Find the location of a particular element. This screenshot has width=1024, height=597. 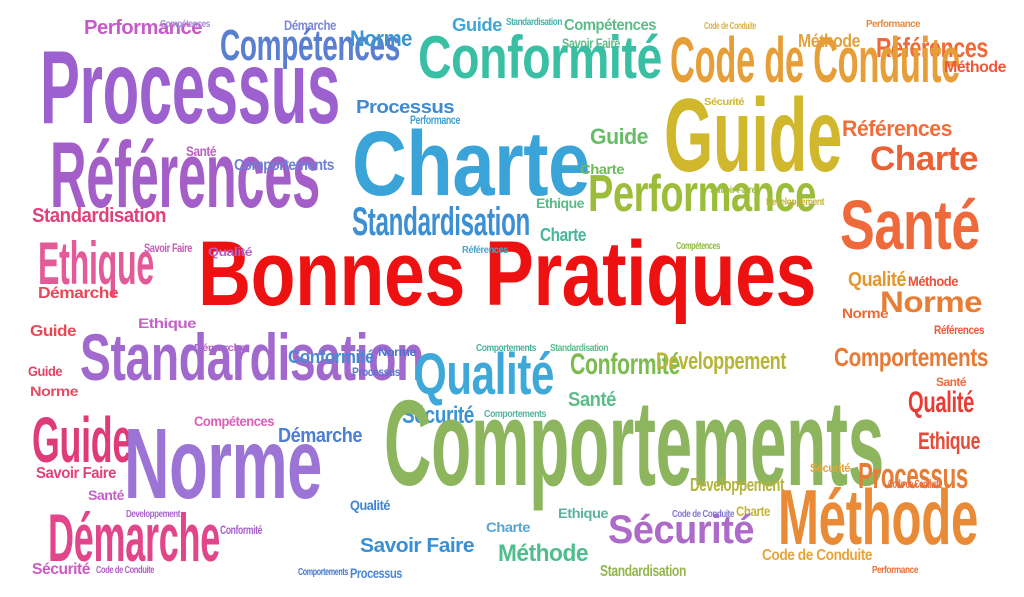

cloud-word: Démarche is located at coordinates (78, 293).